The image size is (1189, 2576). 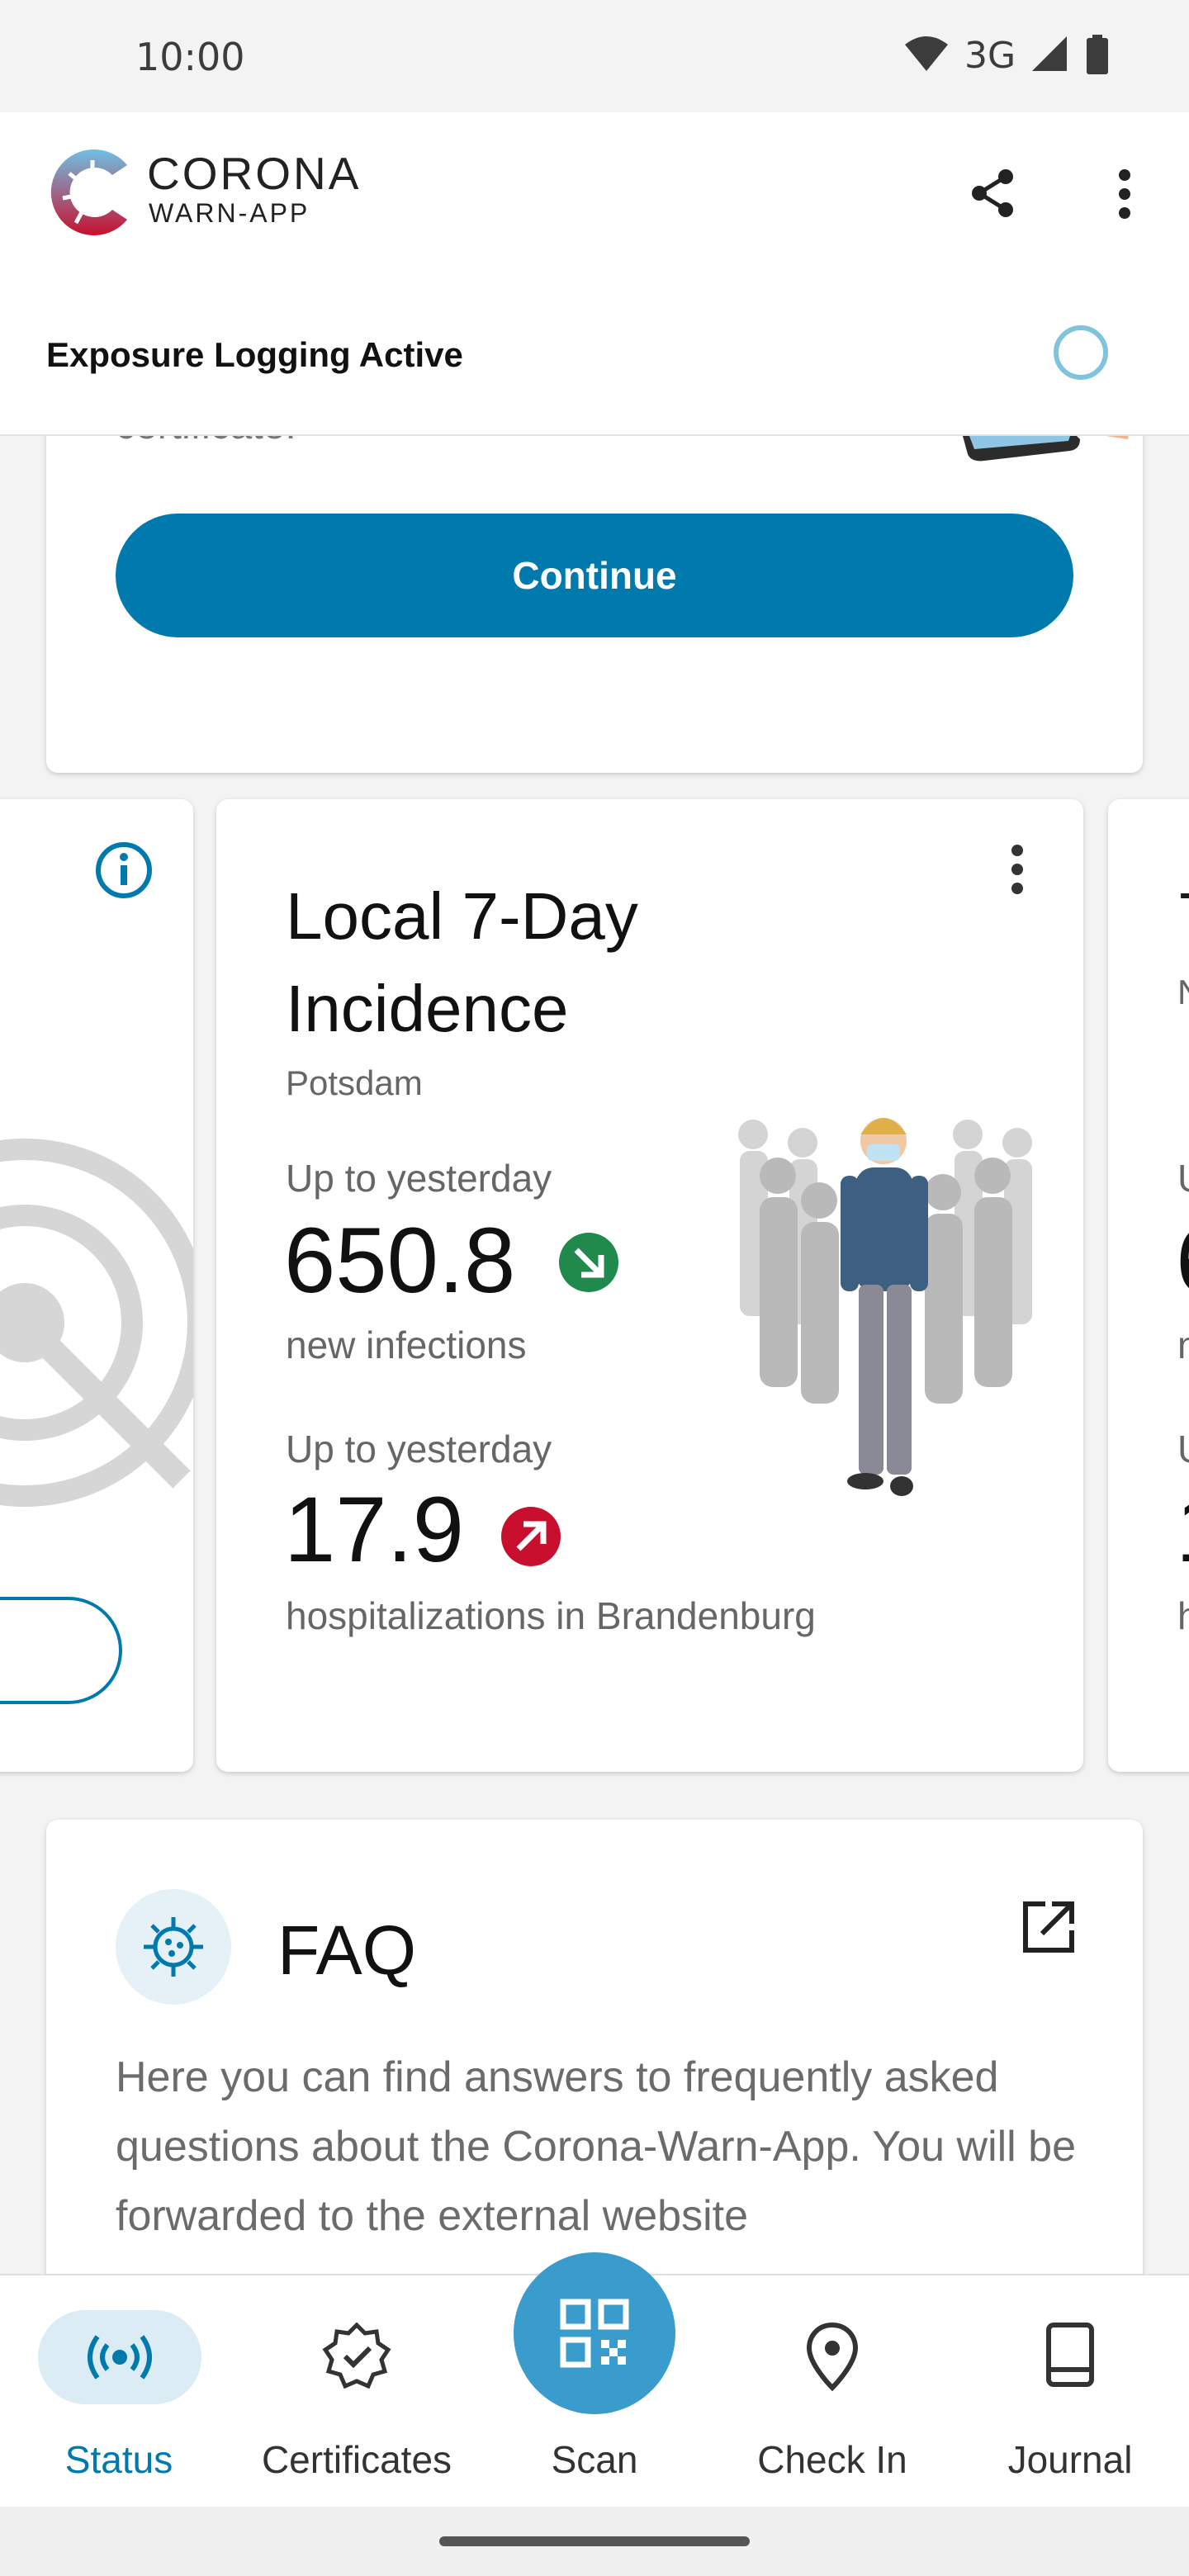 I want to click on next-card-caption: U, so click(x=1183, y=1178).